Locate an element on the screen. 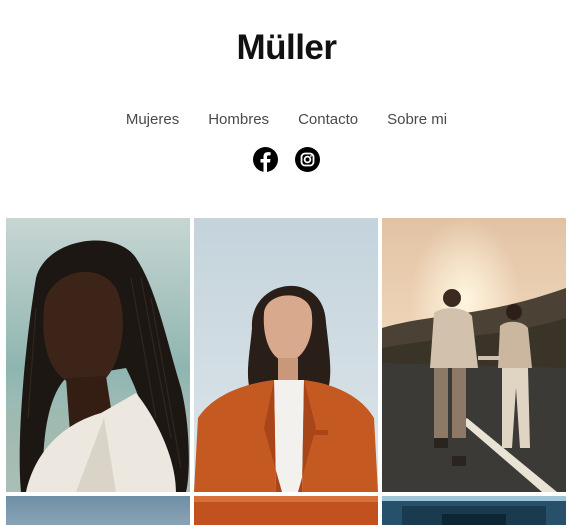  nav-item-hombres: Hombres is located at coordinates (238, 119).